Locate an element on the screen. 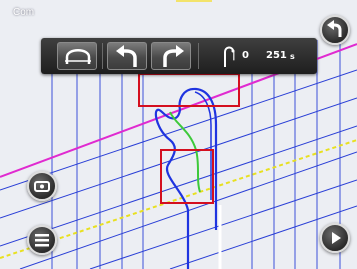 Image resolution: width=357 pixels, height=269 pixels. app-title: Com is located at coordinates (24, 12).